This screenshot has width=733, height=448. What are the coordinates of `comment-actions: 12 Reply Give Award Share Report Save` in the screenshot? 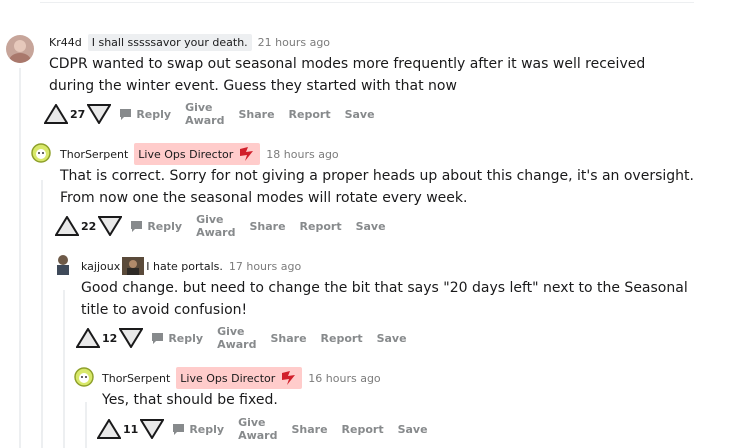 It's located at (248, 338).